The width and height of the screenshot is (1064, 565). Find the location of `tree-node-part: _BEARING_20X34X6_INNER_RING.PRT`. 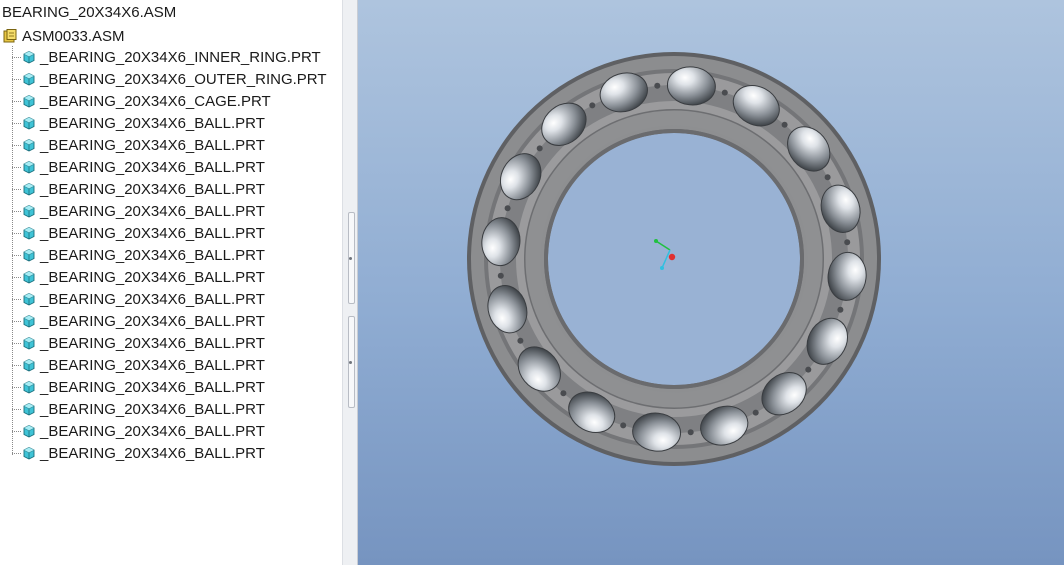

tree-node-part: _BEARING_20X34X6_INNER_RING.PRT is located at coordinates (171, 57).